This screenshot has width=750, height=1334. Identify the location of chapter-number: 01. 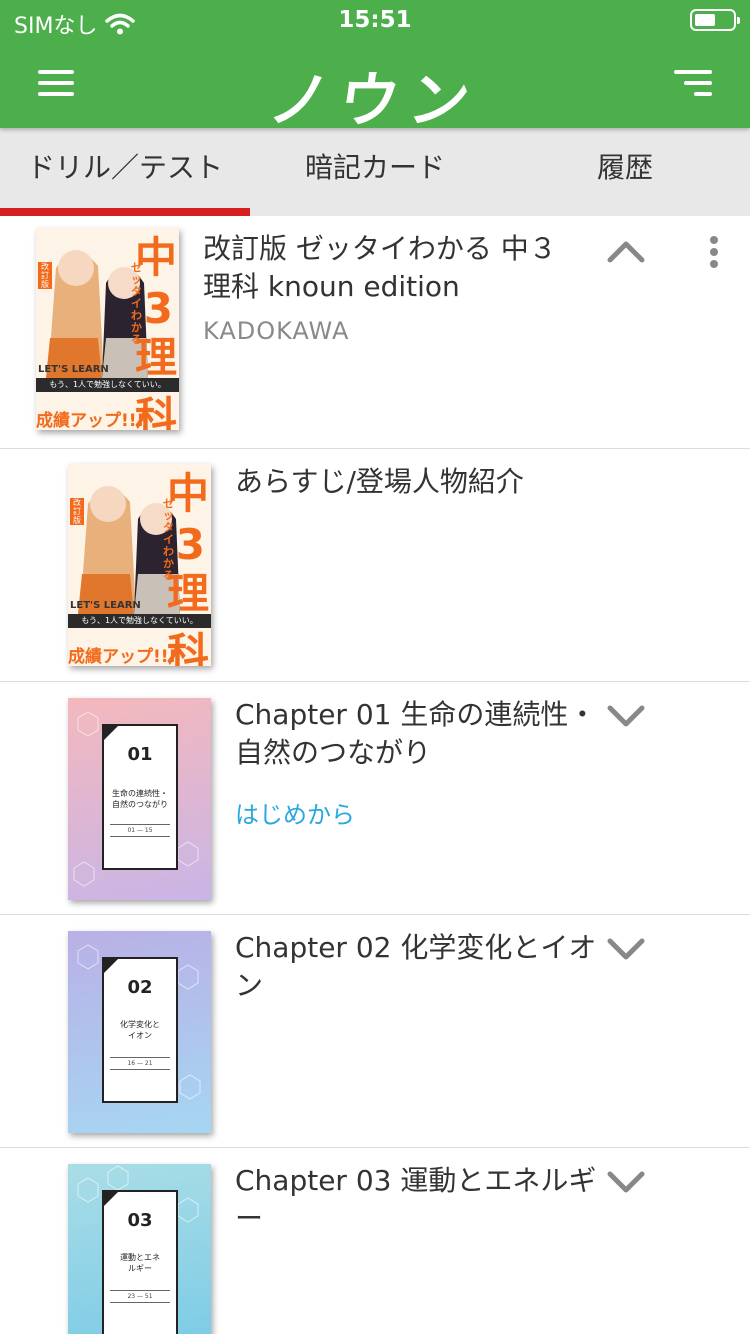
(140, 754).